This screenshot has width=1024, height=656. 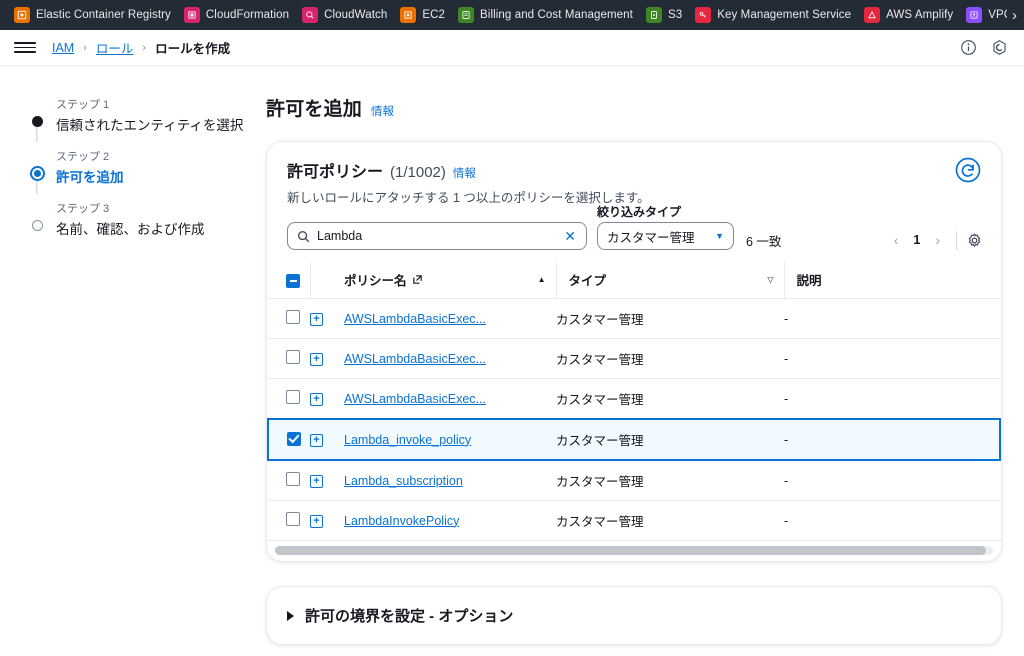 I want to click on filter-type-value: カスタマー管理, so click(x=651, y=237).